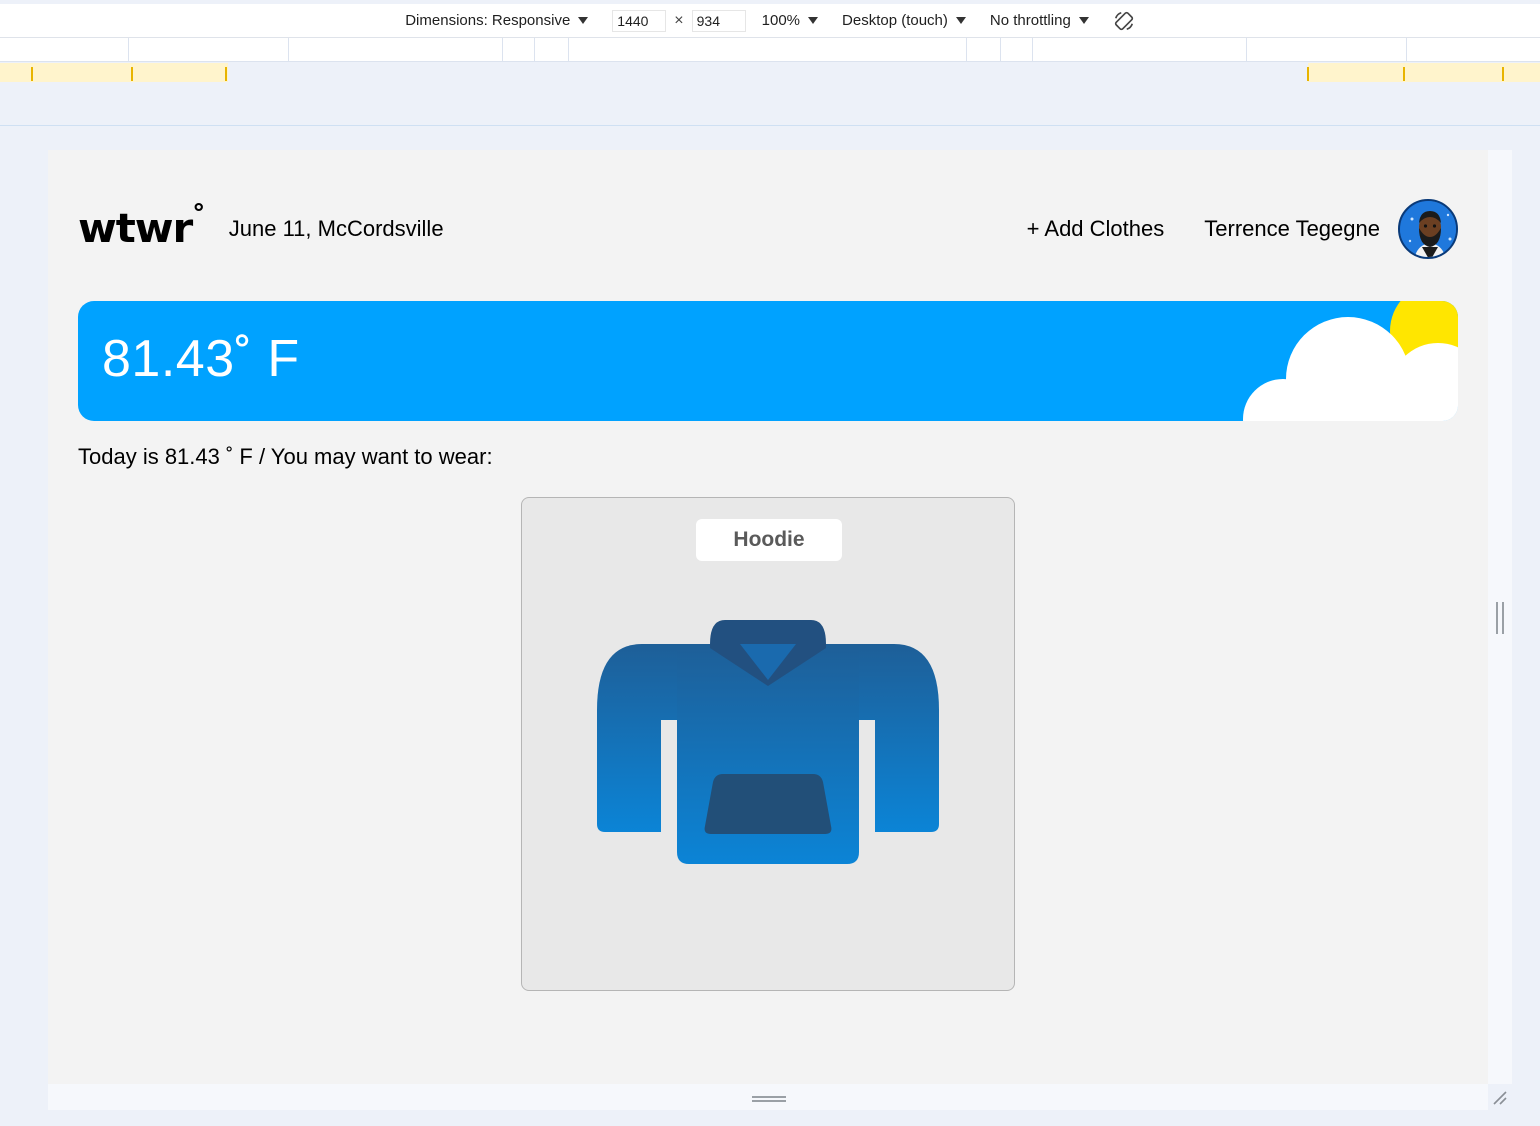  I want to click on weather-temperature: 81.43˚ F, so click(201, 359).